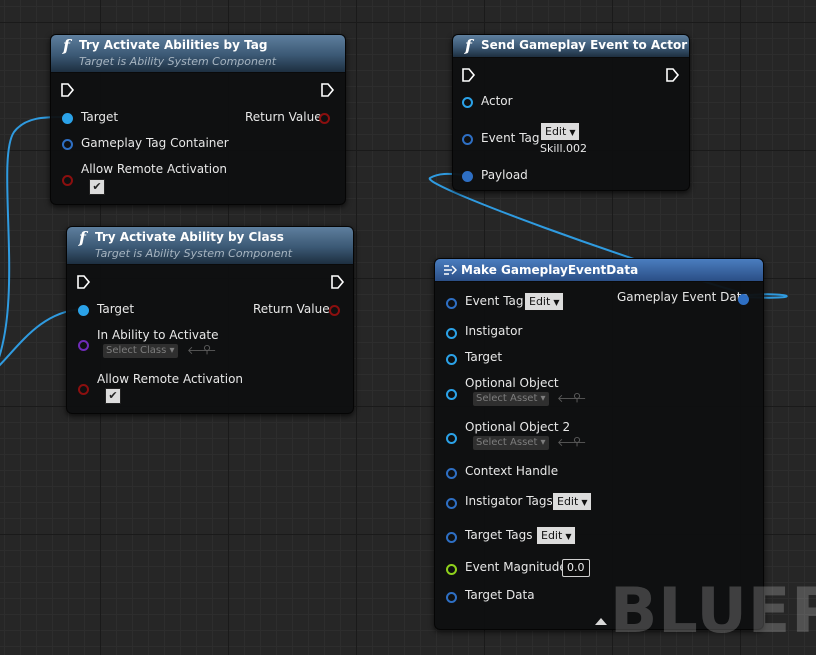 The image size is (816, 655). What do you see at coordinates (451, 537) in the screenshot?
I see `target-tags-pin` at bounding box center [451, 537].